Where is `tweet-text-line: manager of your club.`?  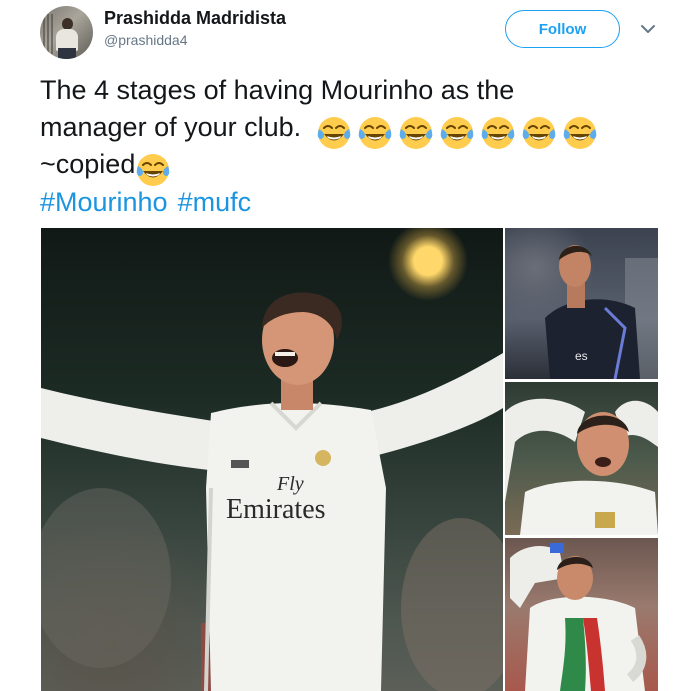
tweet-text-line: manager of your club. is located at coordinates (360, 129).